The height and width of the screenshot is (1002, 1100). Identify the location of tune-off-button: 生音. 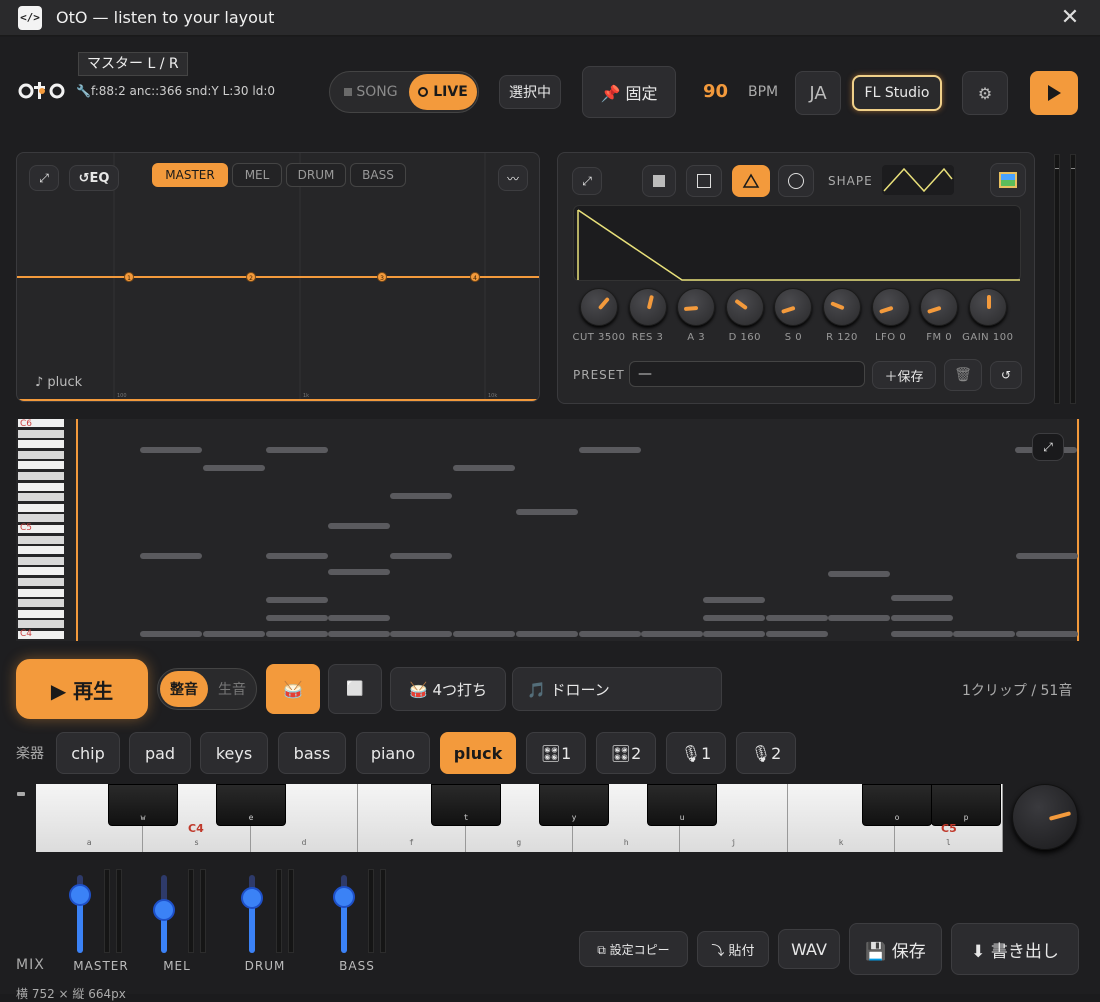
(232, 689).